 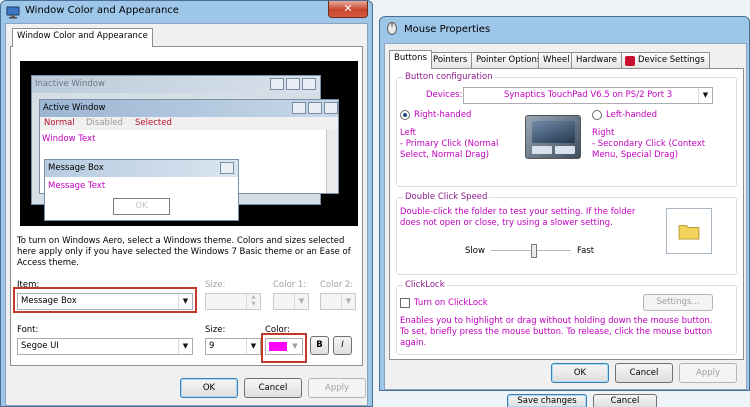 I want to click on double-click-title: Double Click Speed, so click(x=446, y=197).